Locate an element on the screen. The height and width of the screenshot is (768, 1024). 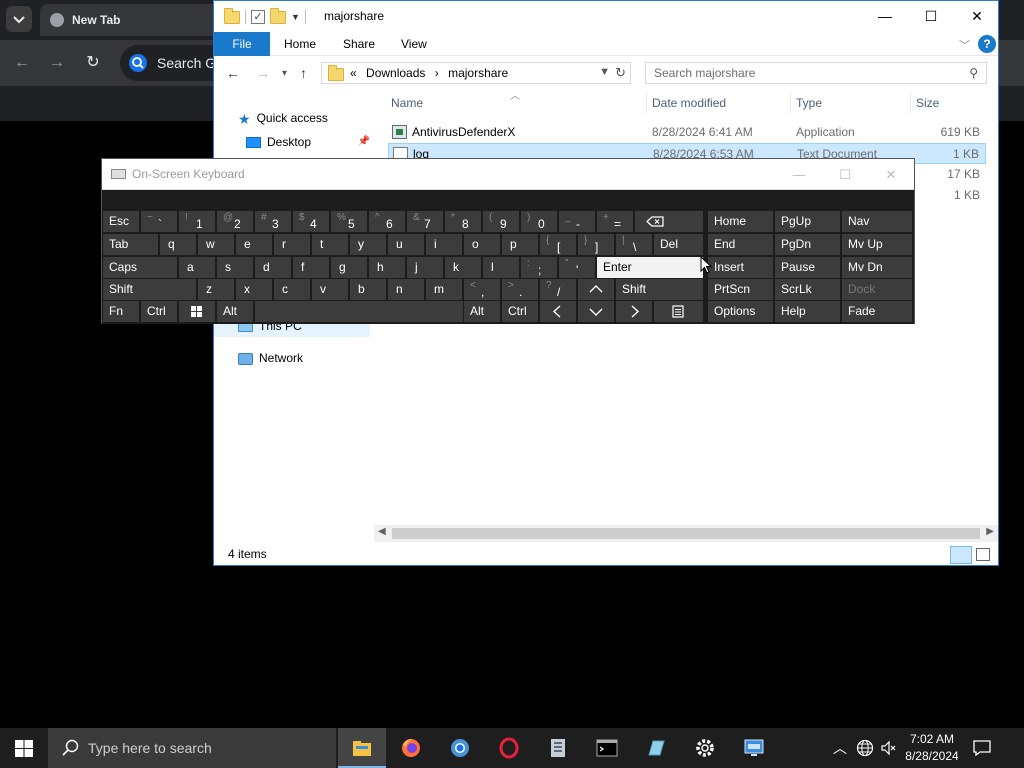
column-divider is located at coordinates (910, 103).